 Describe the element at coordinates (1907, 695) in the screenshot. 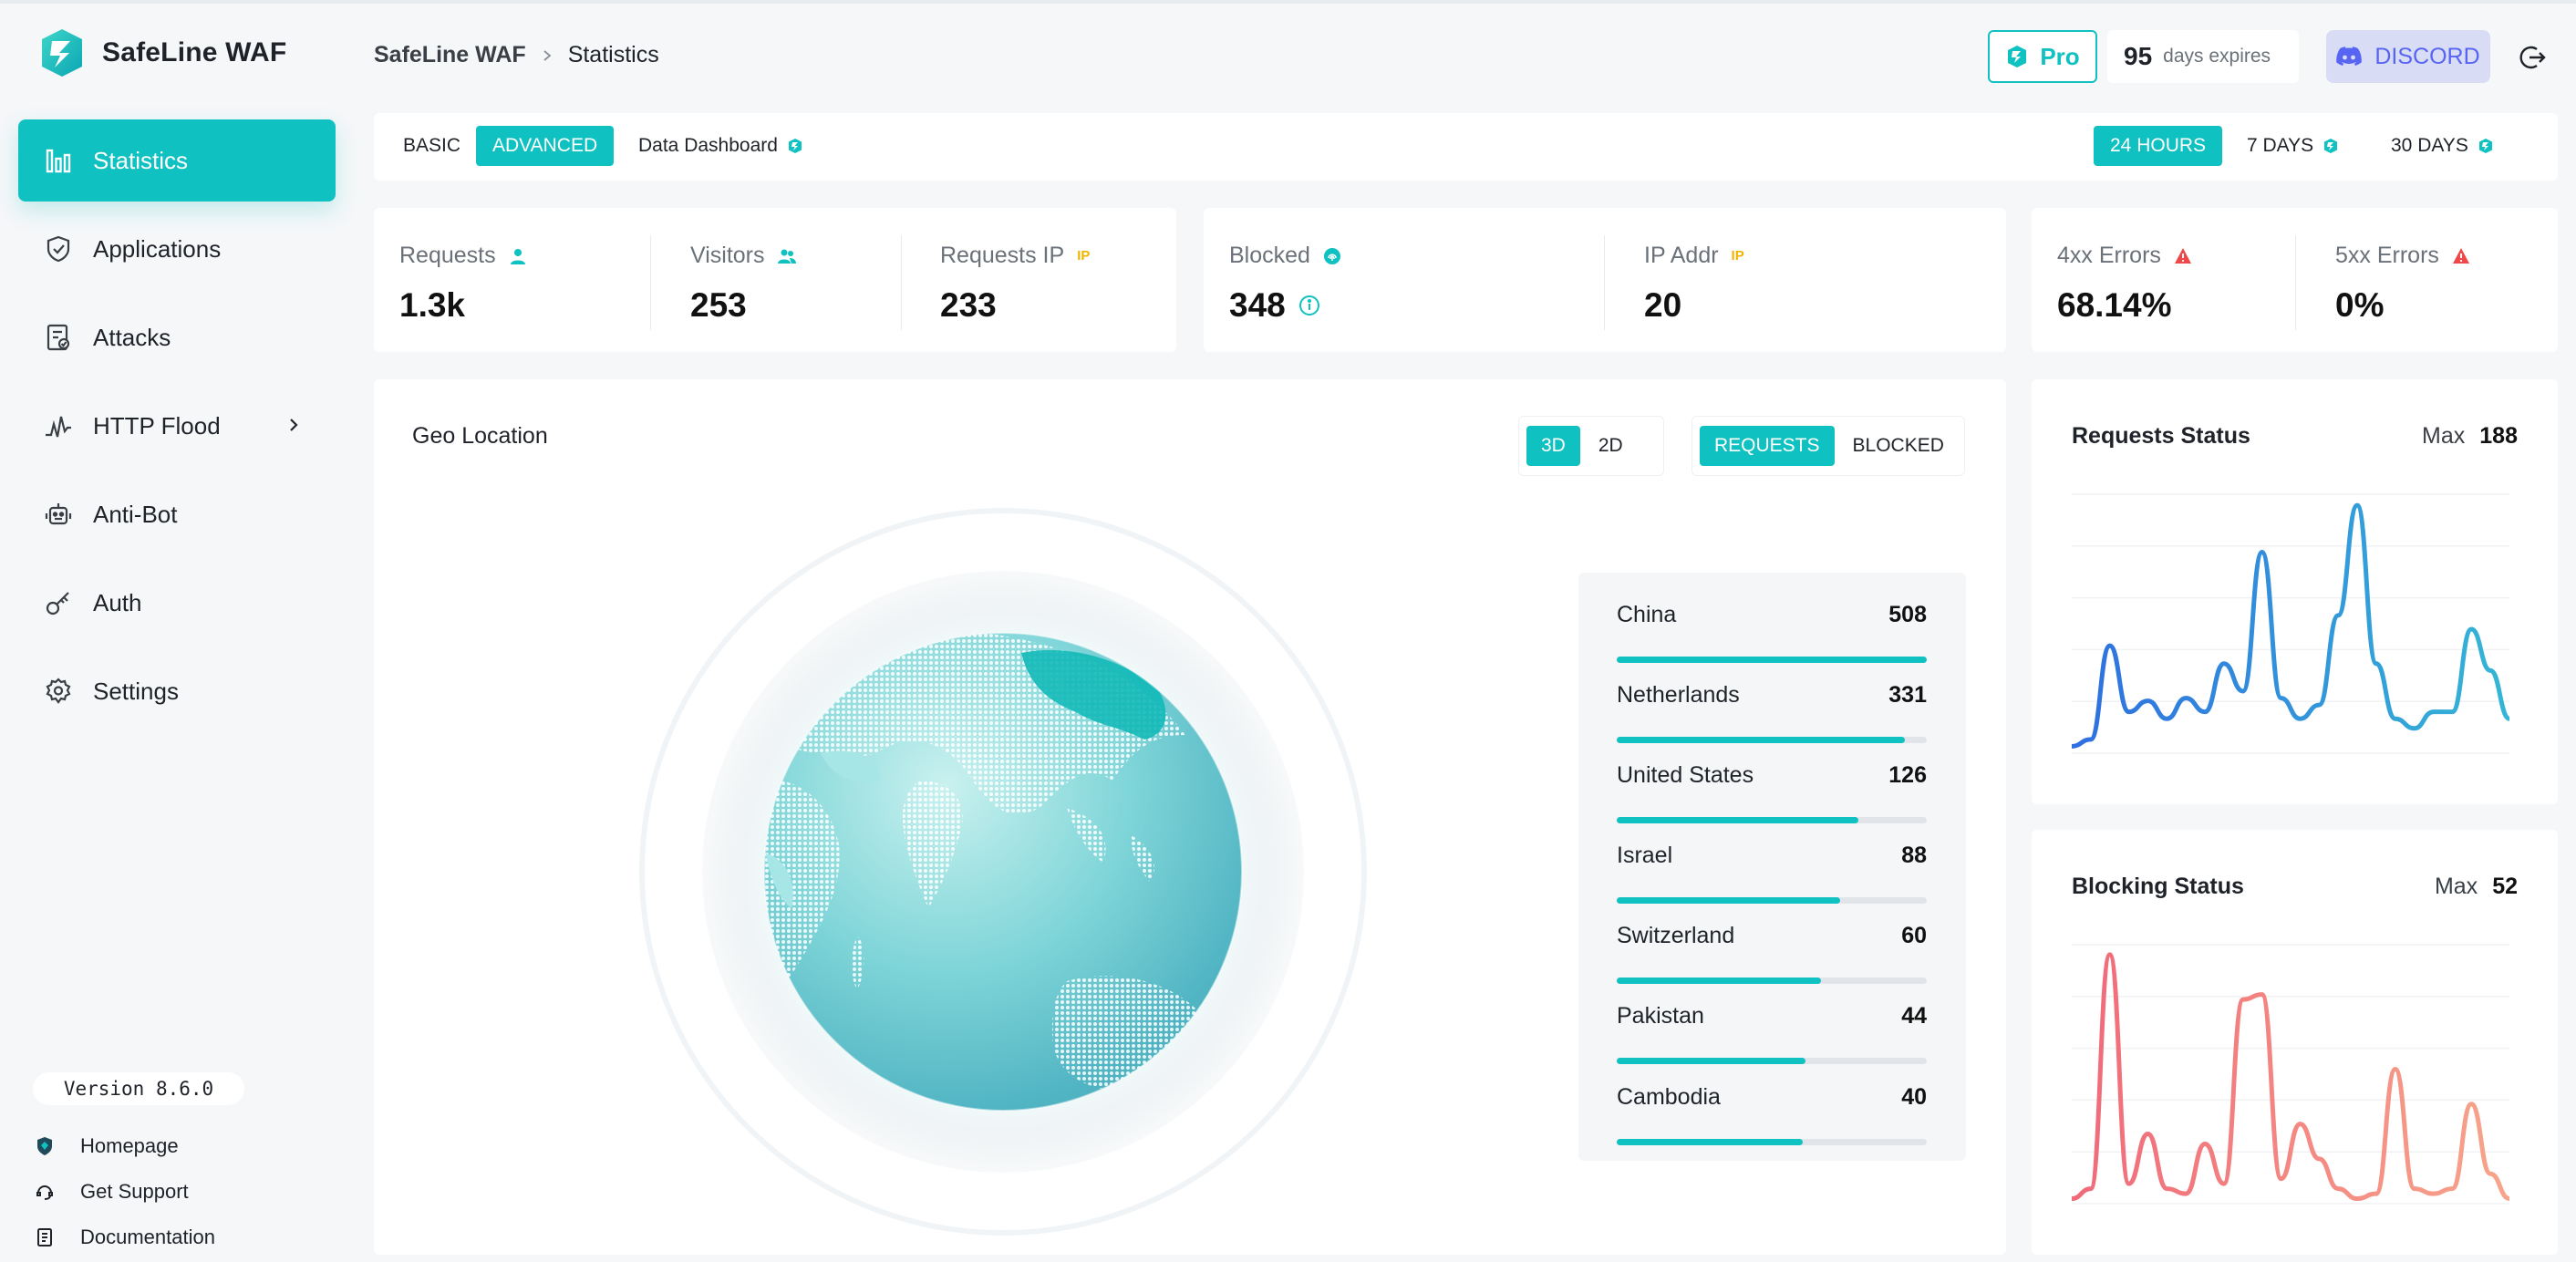

I see `country-count: 331` at that location.